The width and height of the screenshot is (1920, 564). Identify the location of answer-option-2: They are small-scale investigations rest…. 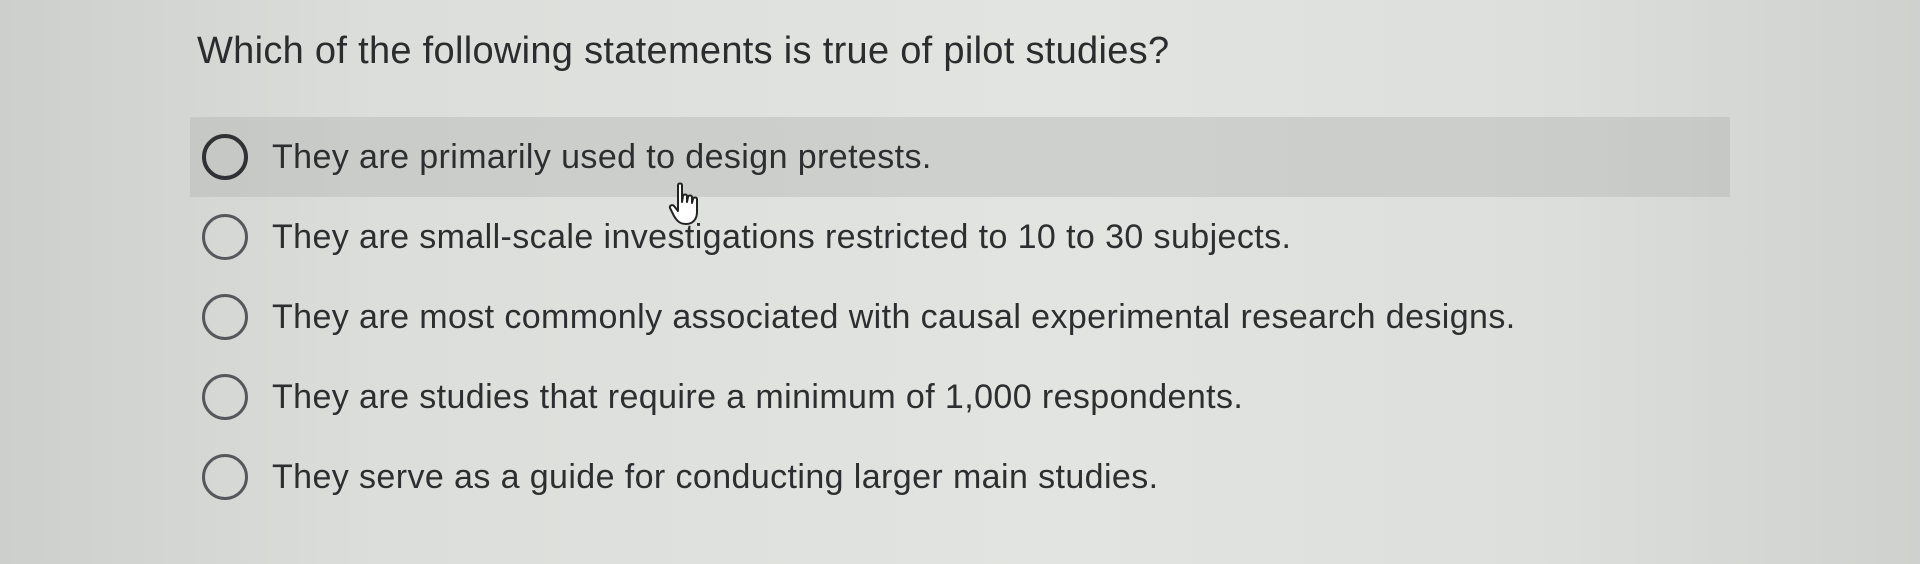
(960, 237).